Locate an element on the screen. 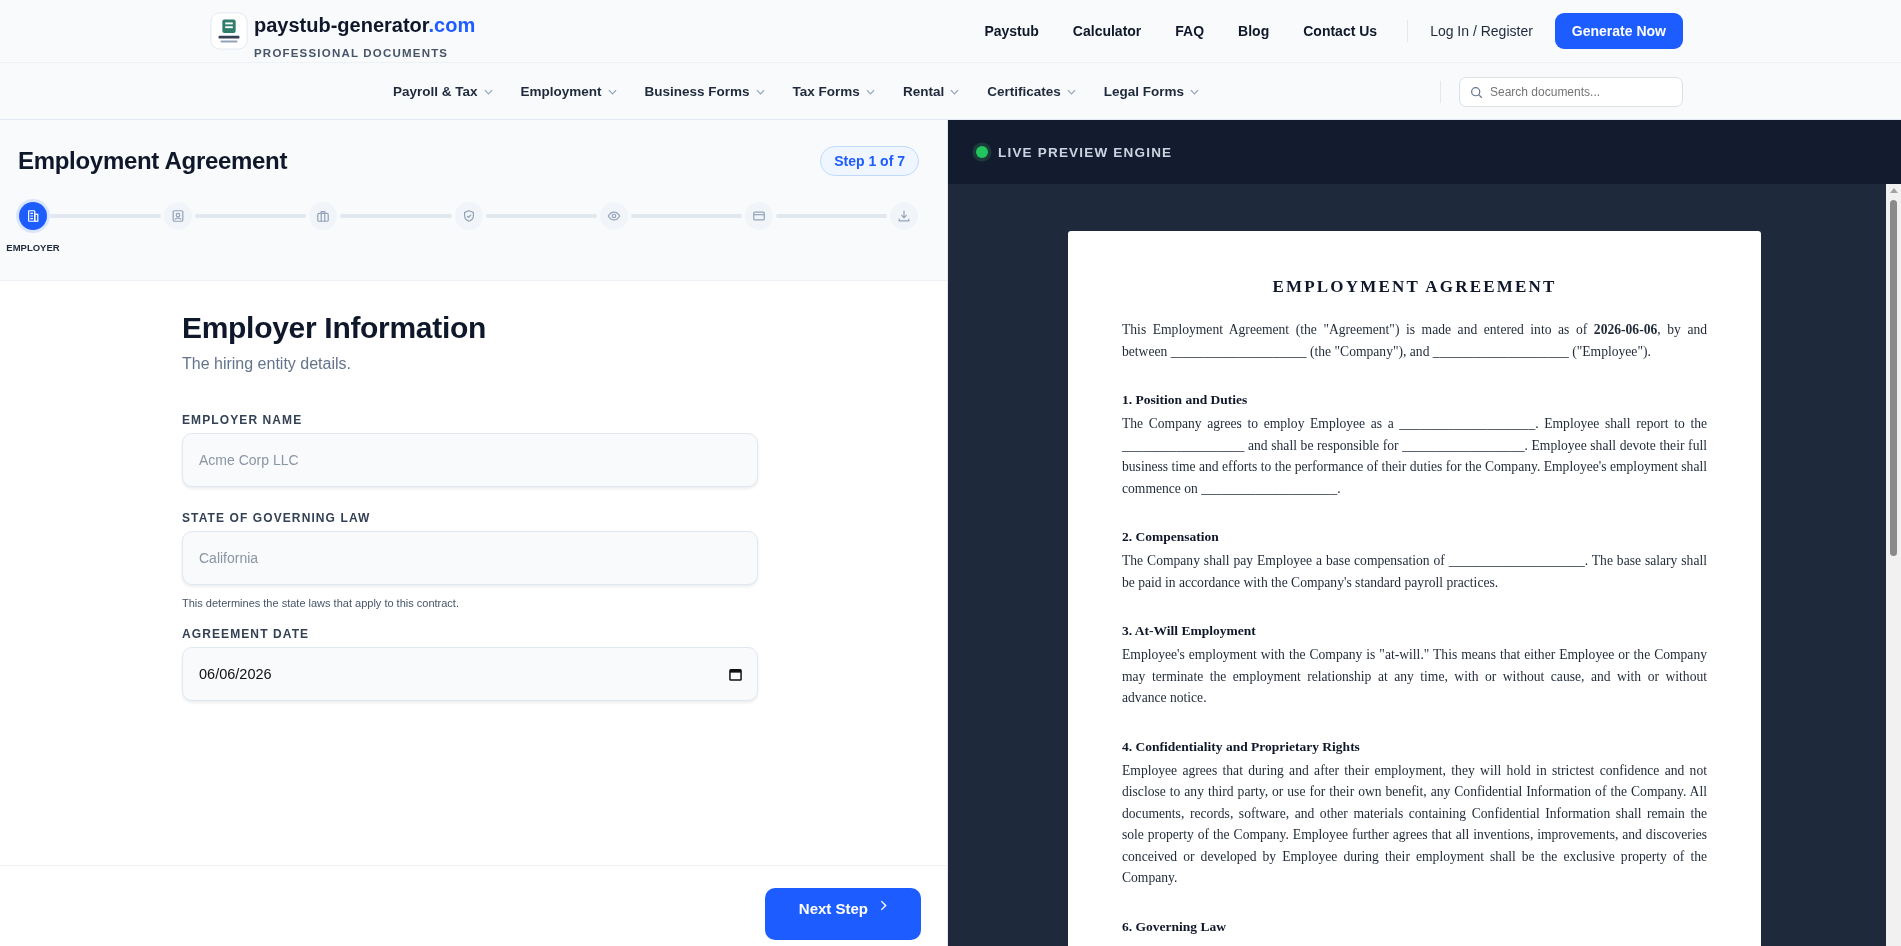  category-menu: Payroll & Tax is located at coordinates (443, 91).